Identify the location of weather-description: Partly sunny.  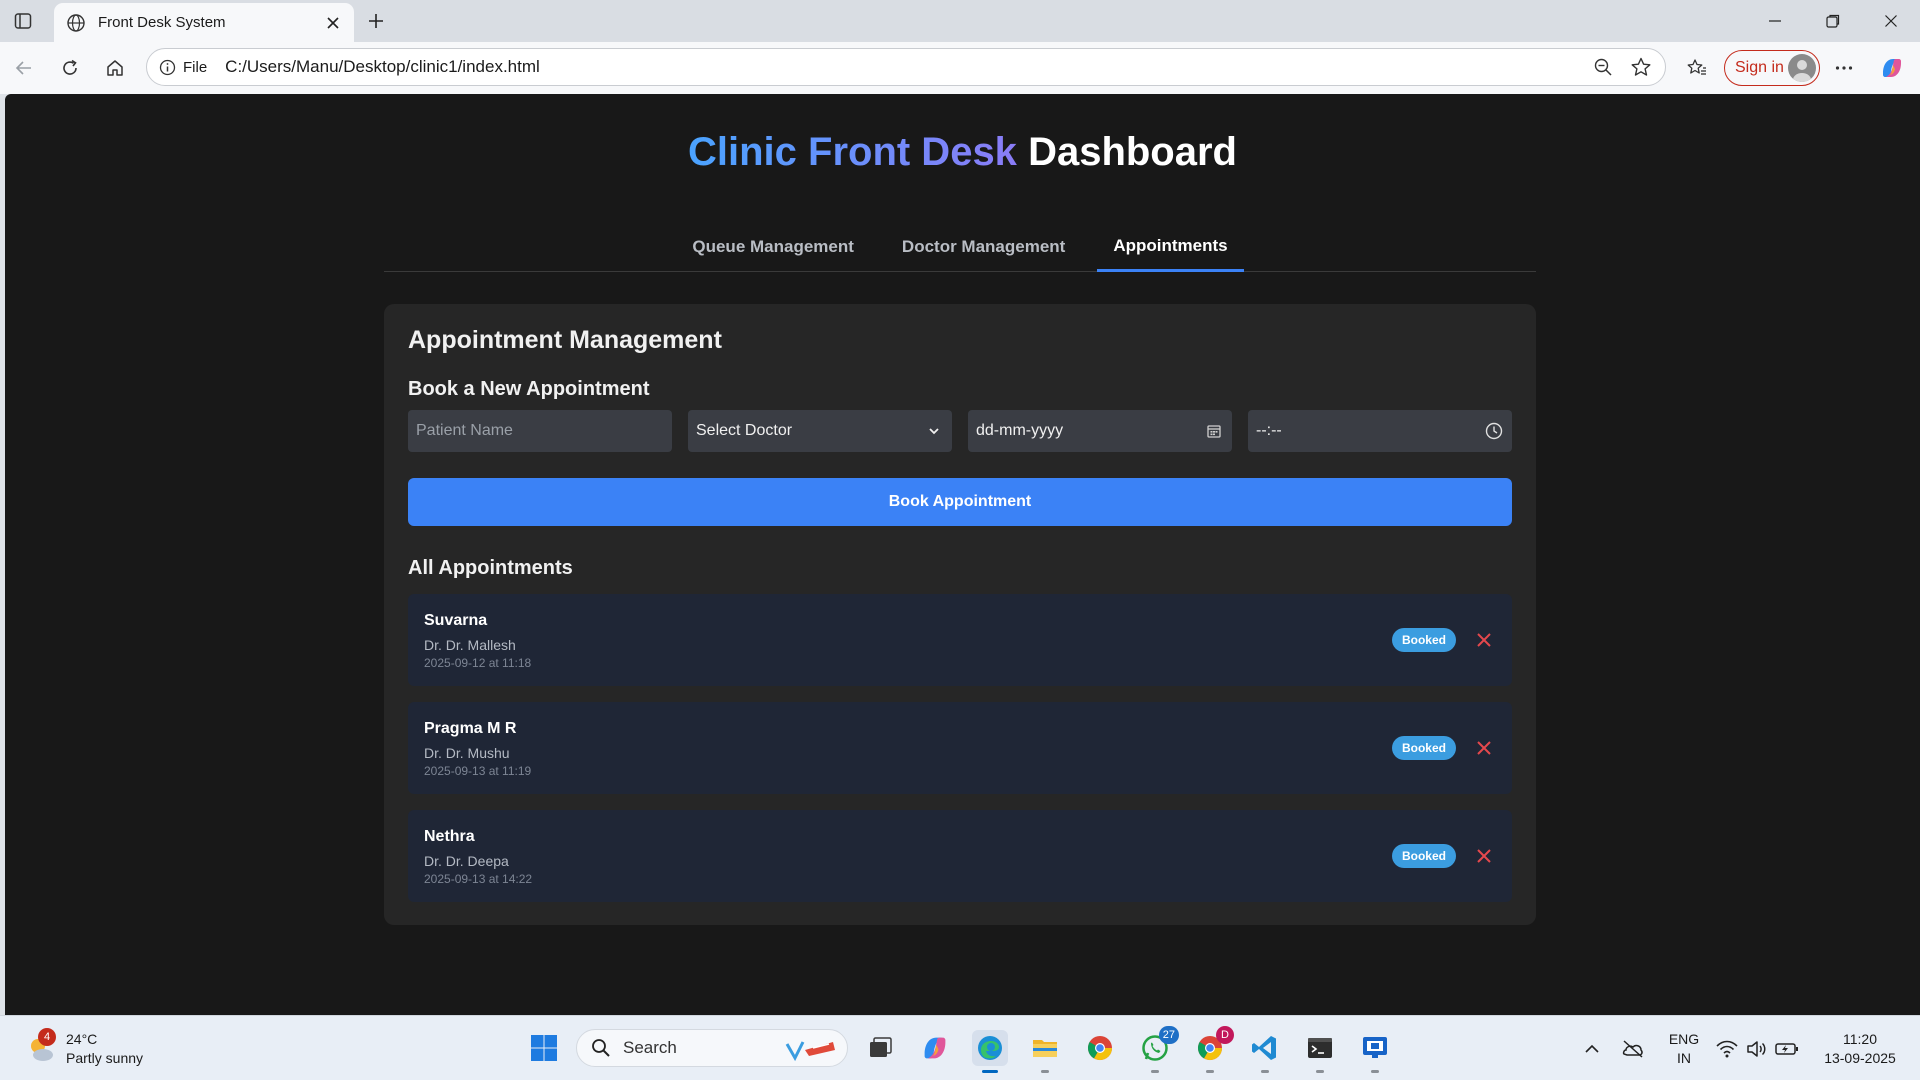
(105, 1058).